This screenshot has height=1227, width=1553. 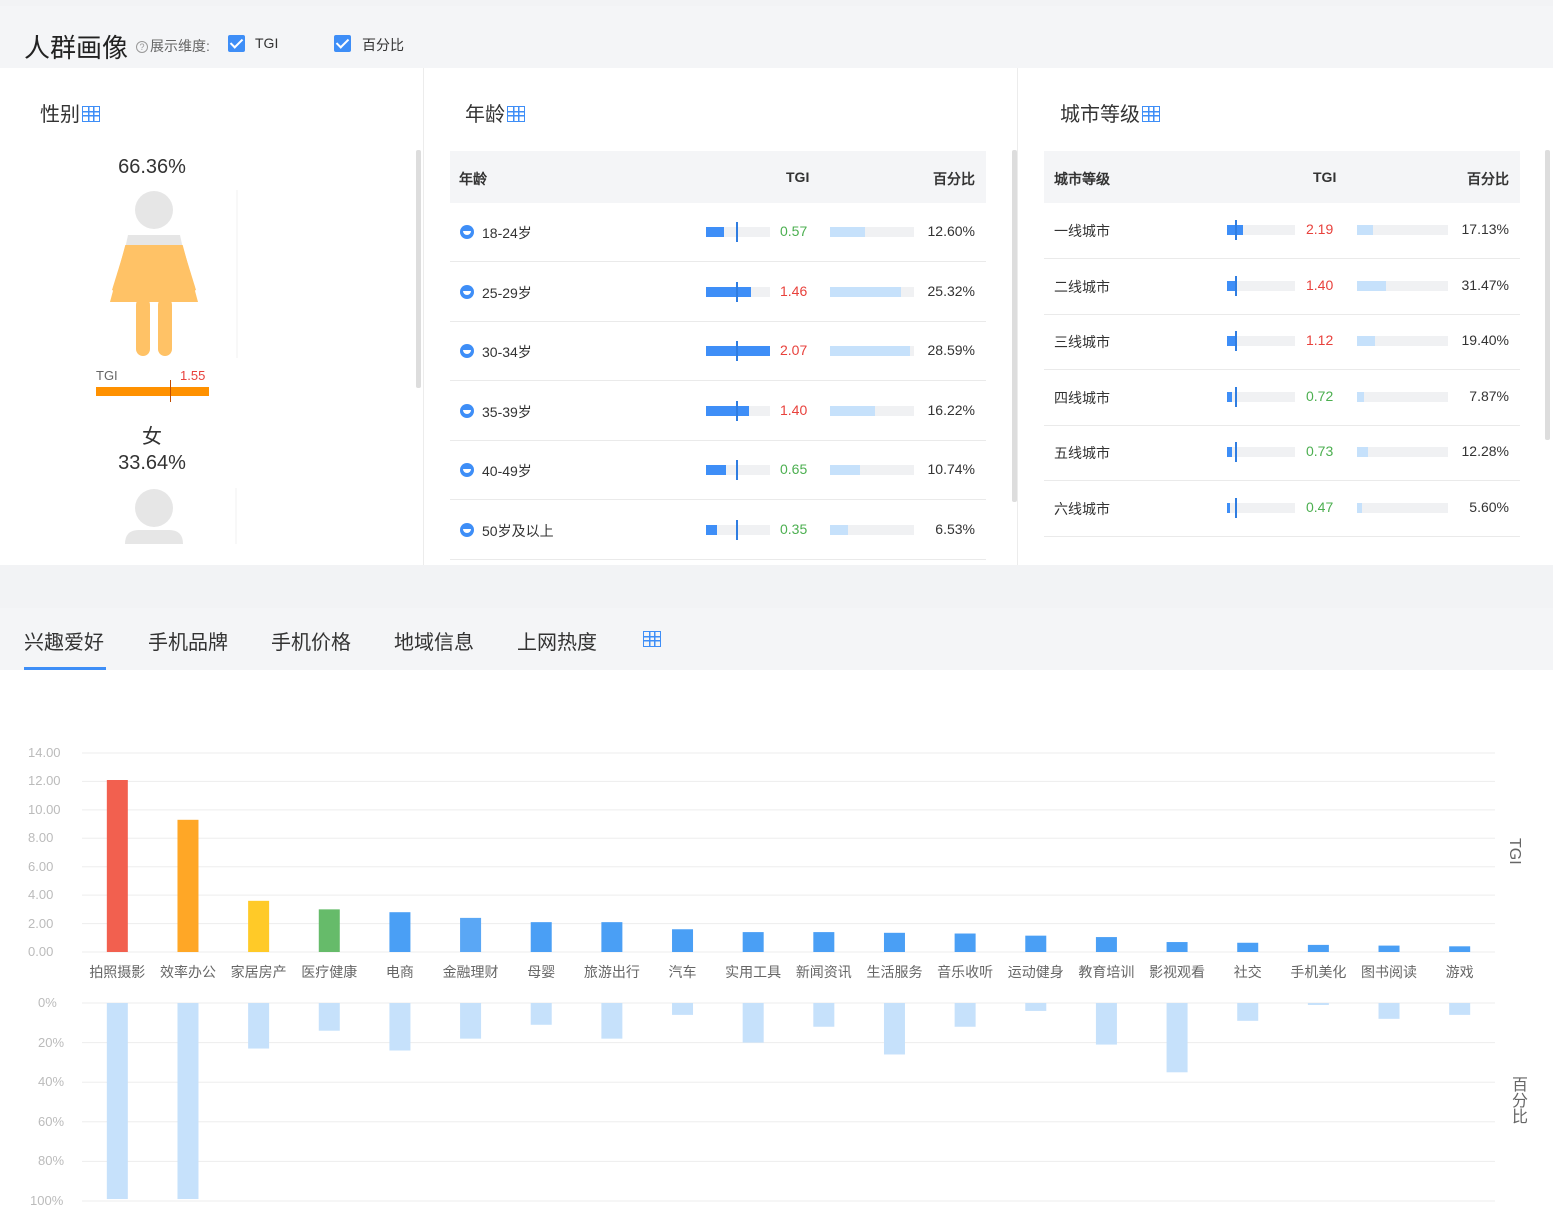 I want to click on category-label: 音乐收听, so click(x=965, y=972).